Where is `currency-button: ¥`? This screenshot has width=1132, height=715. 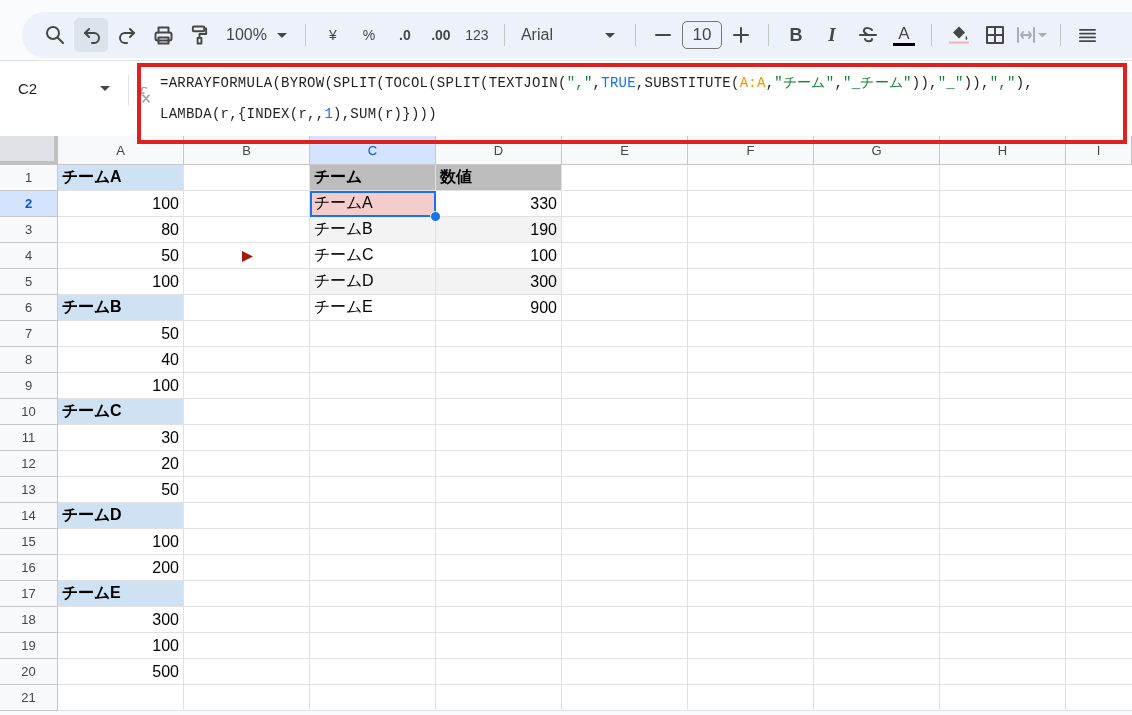
currency-button: ¥ is located at coordinates (332, 35).